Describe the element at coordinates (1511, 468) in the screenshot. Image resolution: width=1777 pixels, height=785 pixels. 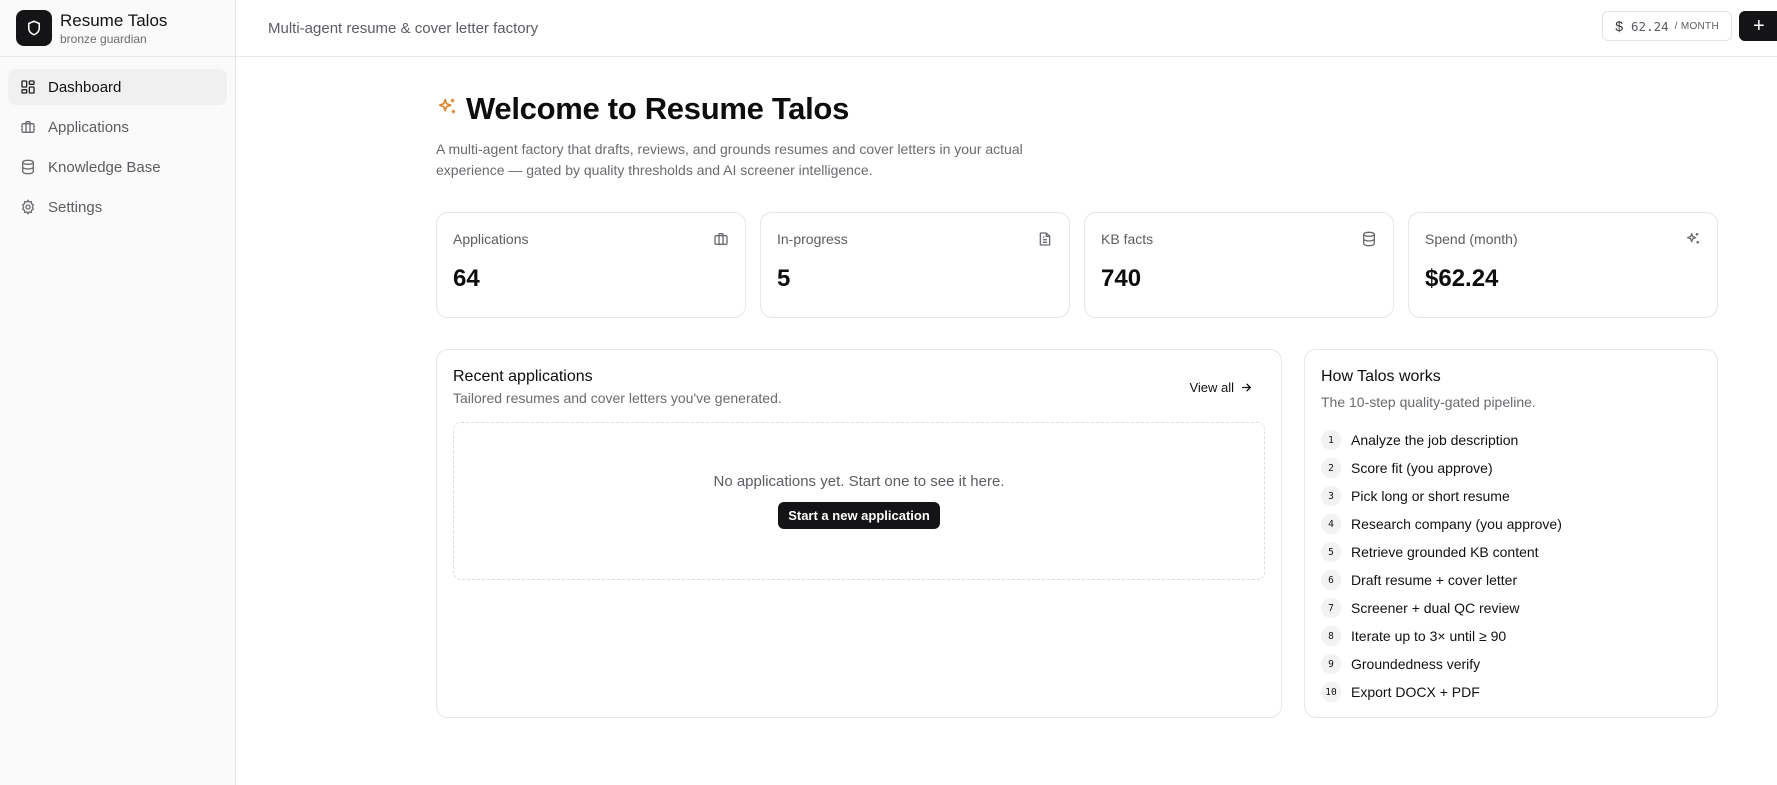
I see `pipeline-step: 2 Score fit (you approve)` at that location.